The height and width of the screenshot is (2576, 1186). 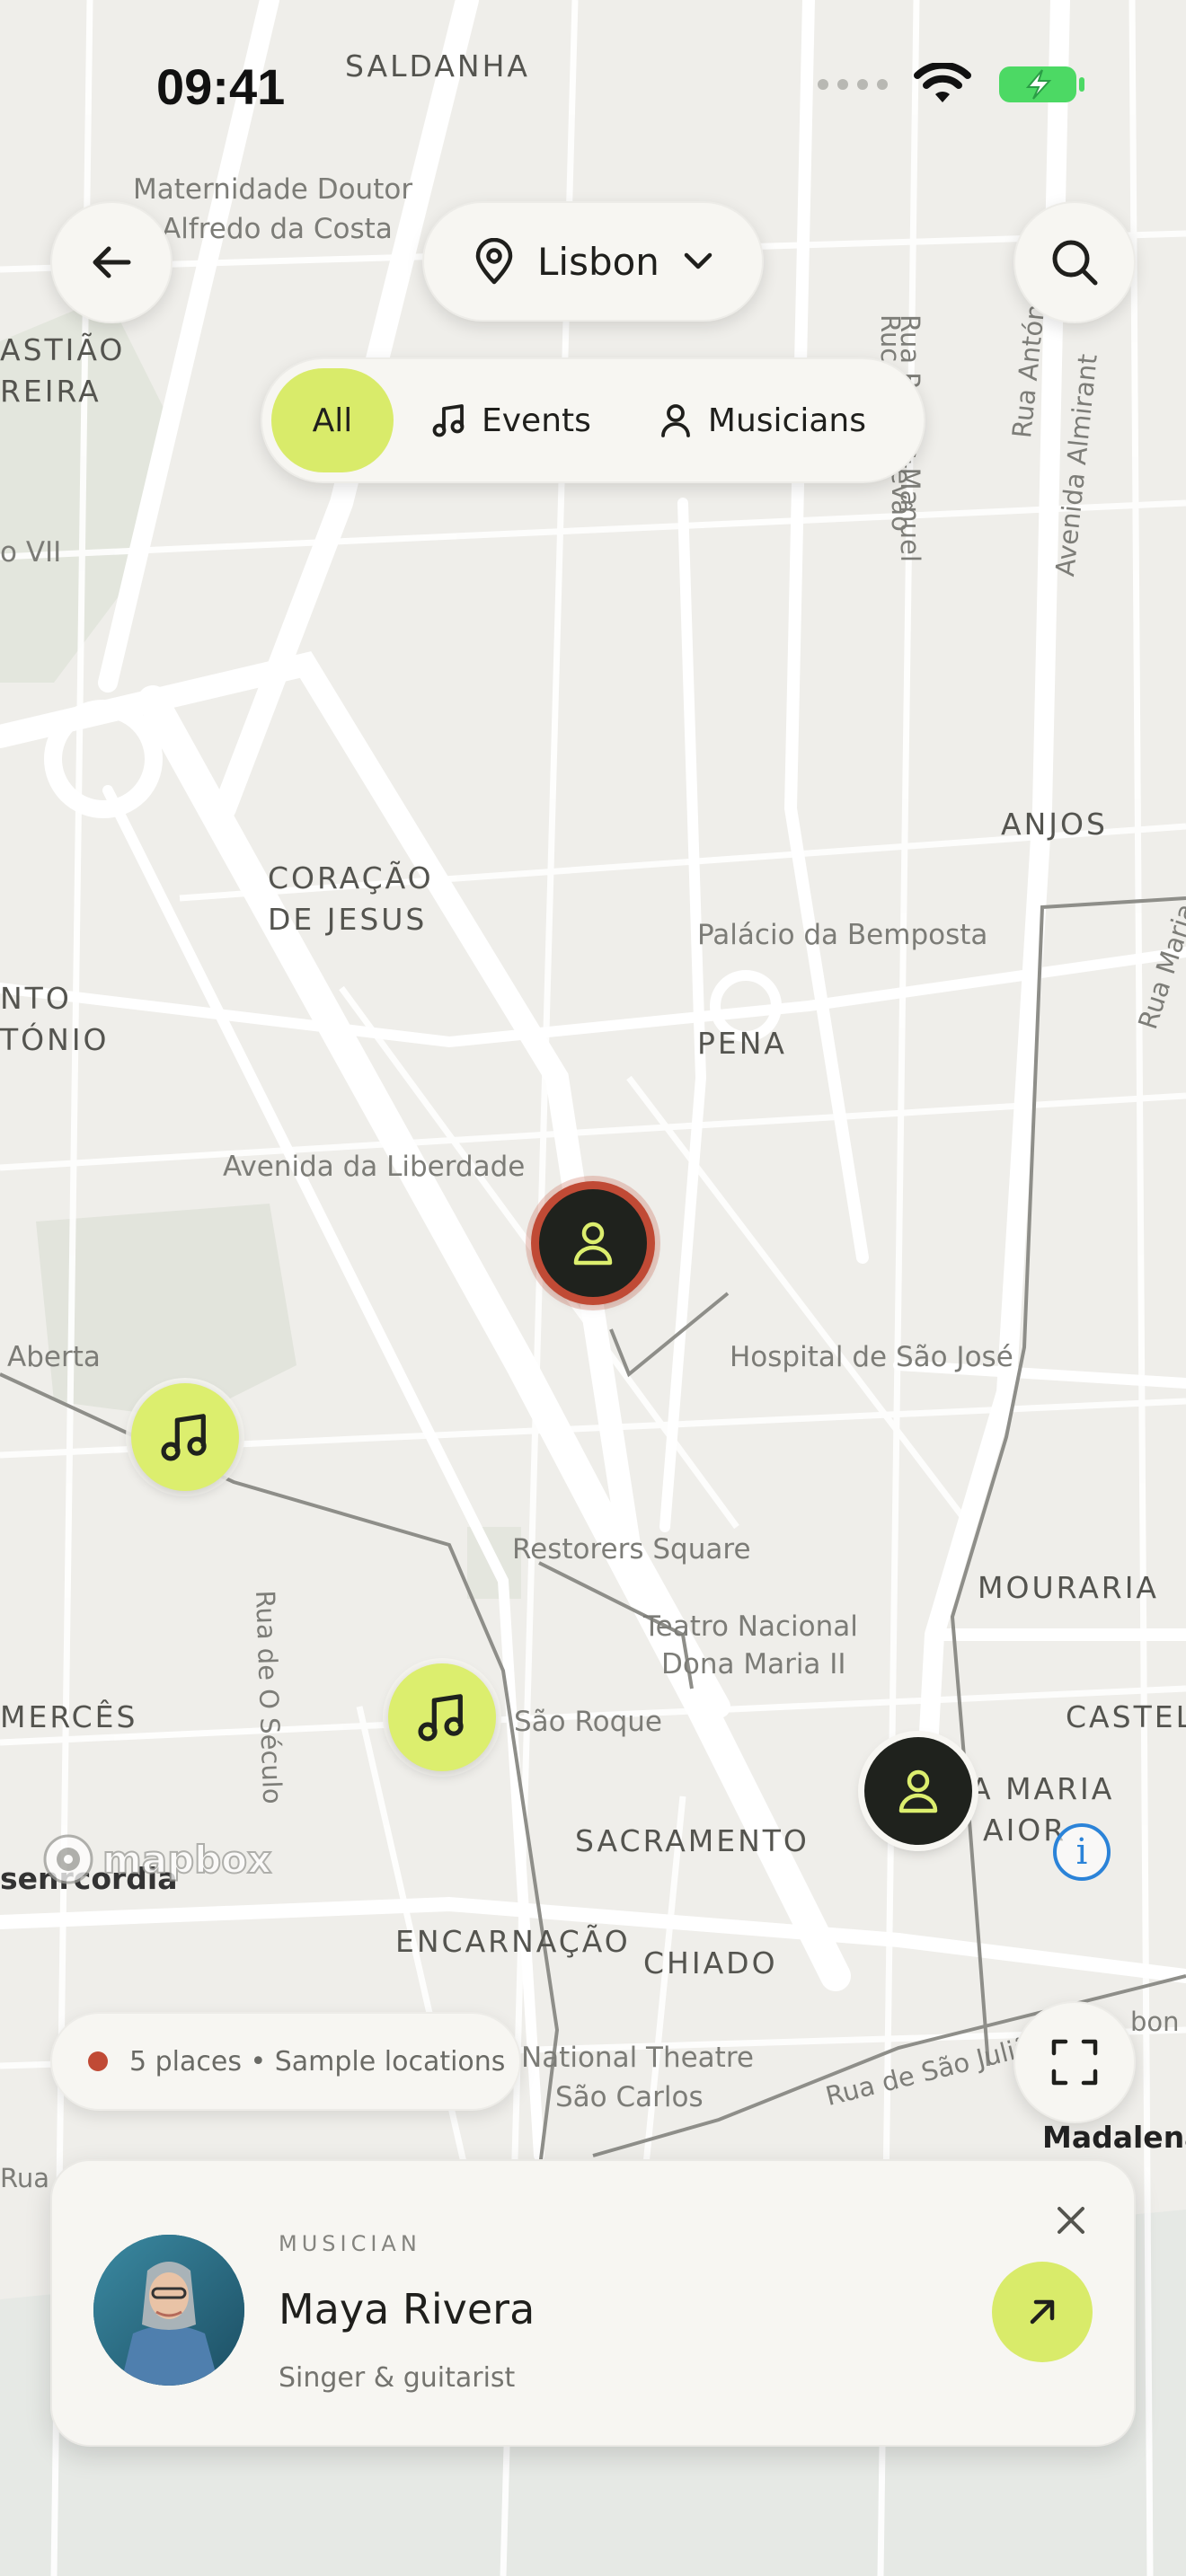 I want to click on map-marker-musician, so click(x=918, y=1791).